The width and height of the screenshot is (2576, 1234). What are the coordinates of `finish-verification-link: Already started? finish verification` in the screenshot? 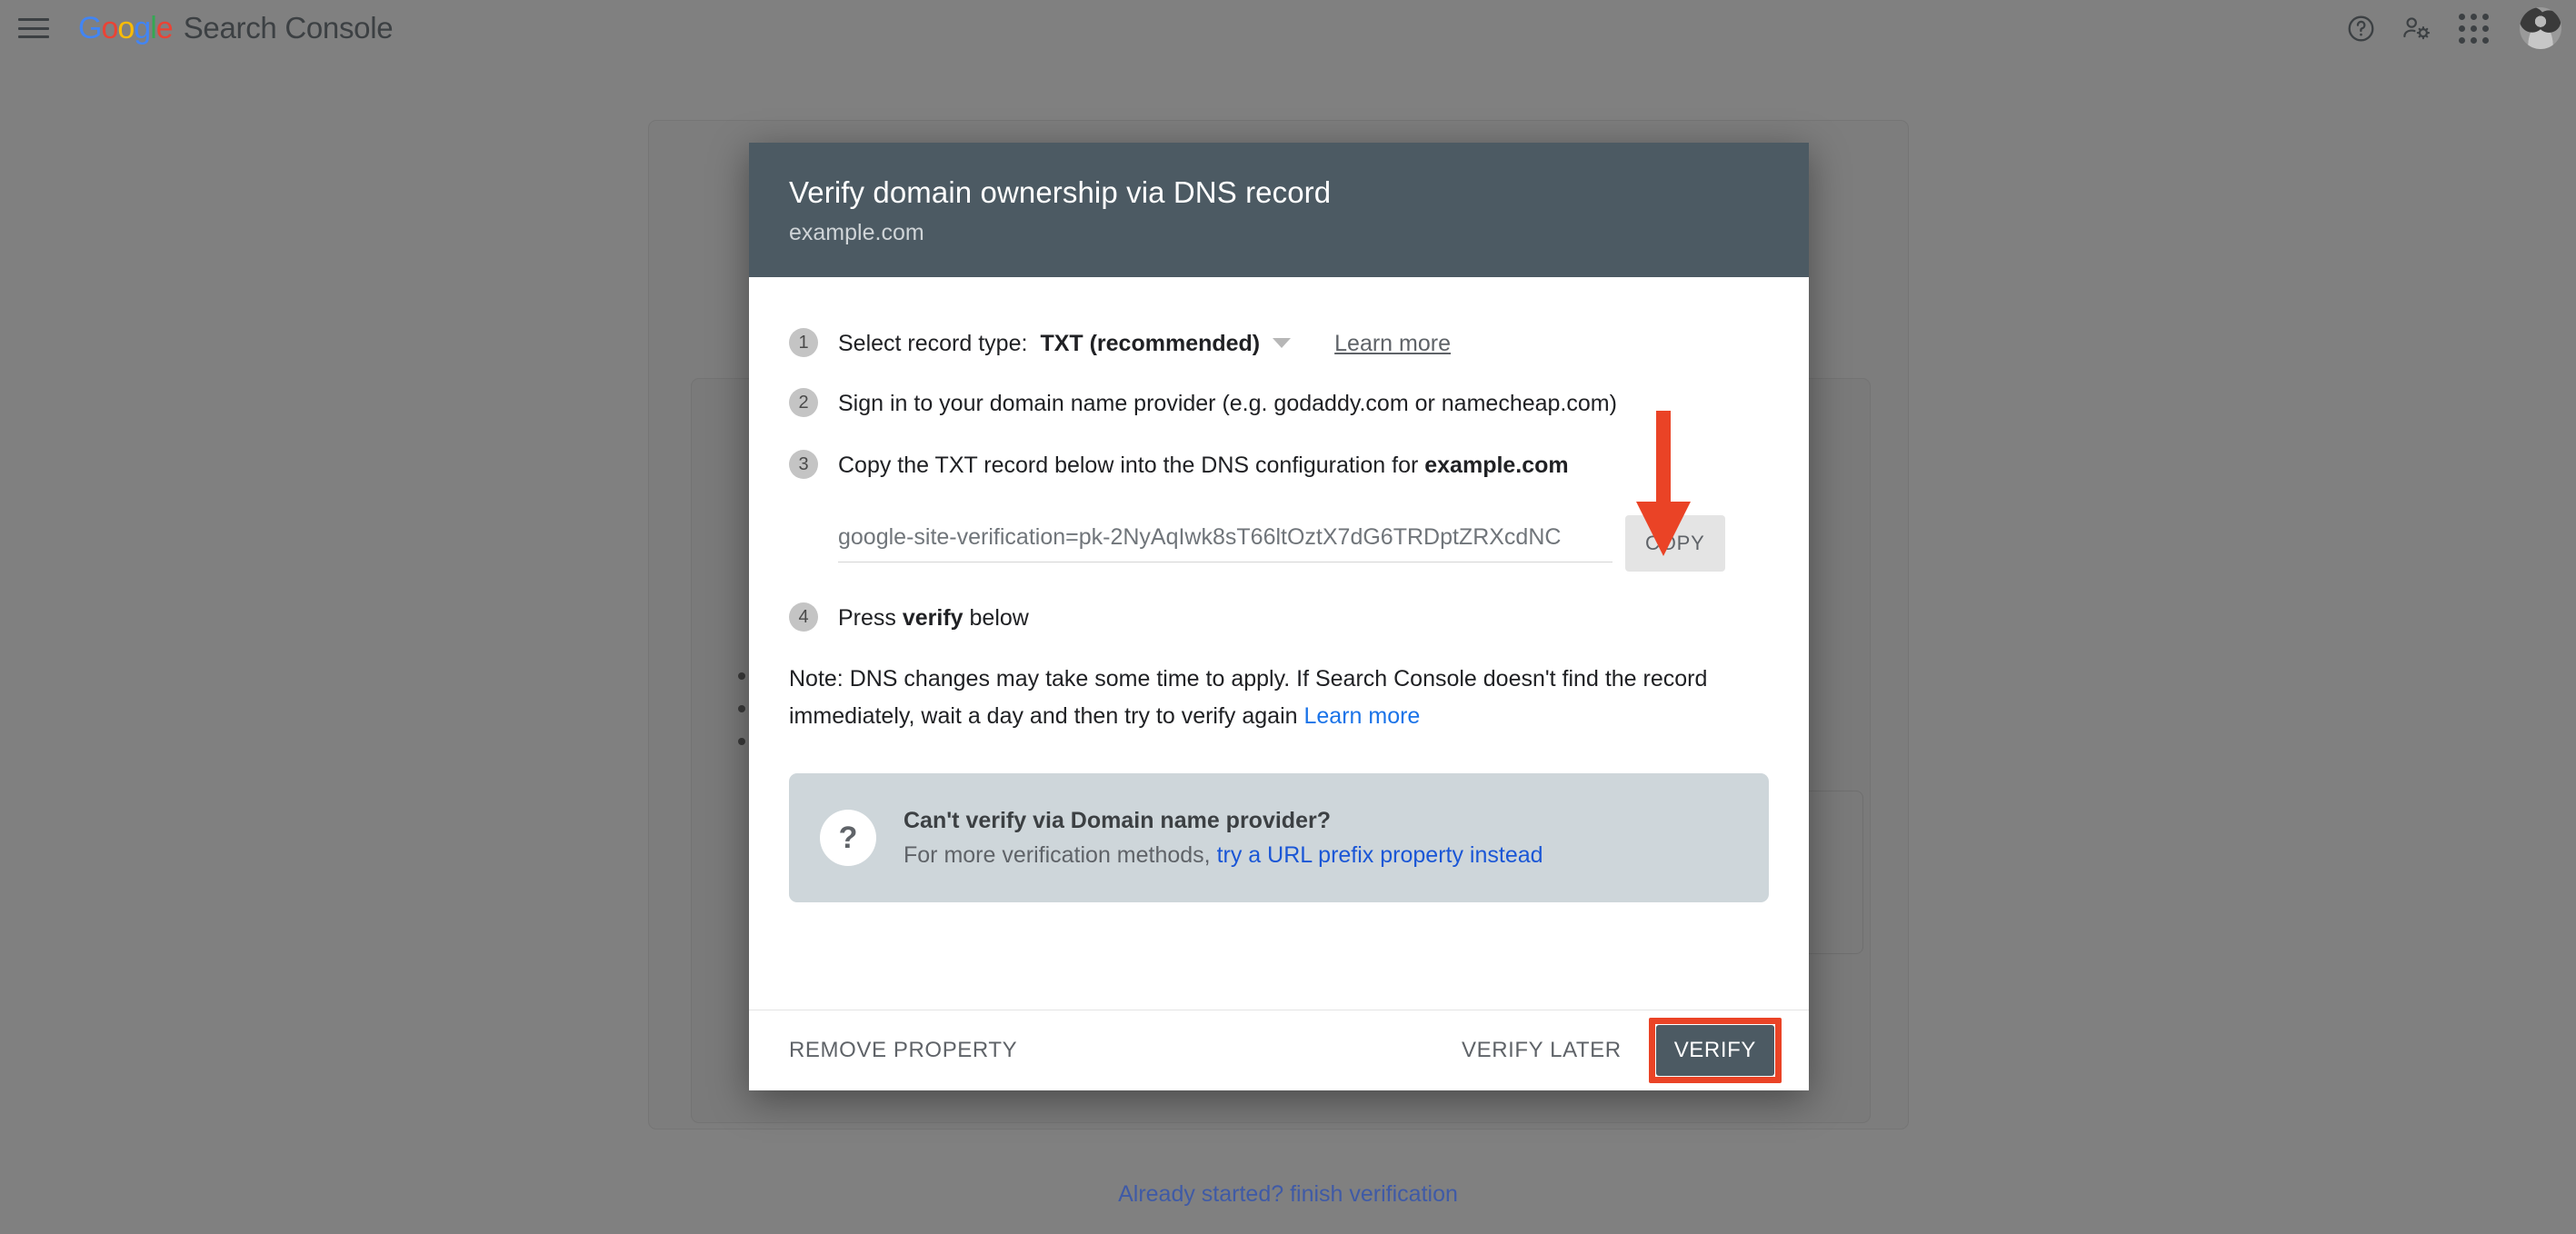 It's located at (1288, 1194).